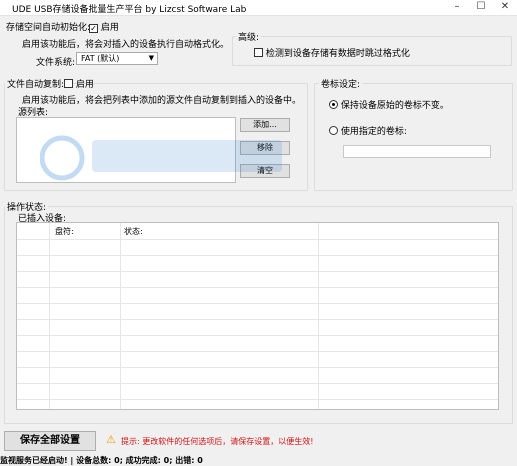 This screenshot has width=517, height=466. What do you see at coordinates (133, 231) in the screenshot?
I see `column-header-status: 状态:` at bounding box center [133, 231].